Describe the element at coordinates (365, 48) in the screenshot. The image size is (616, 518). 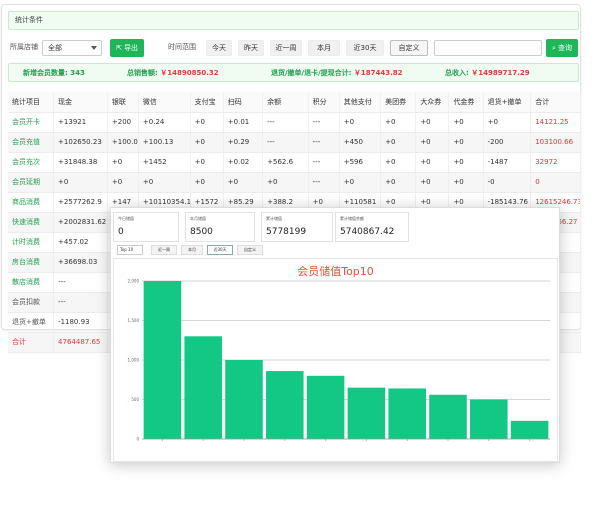
I see `range-30days-button: 近30天` at that location.